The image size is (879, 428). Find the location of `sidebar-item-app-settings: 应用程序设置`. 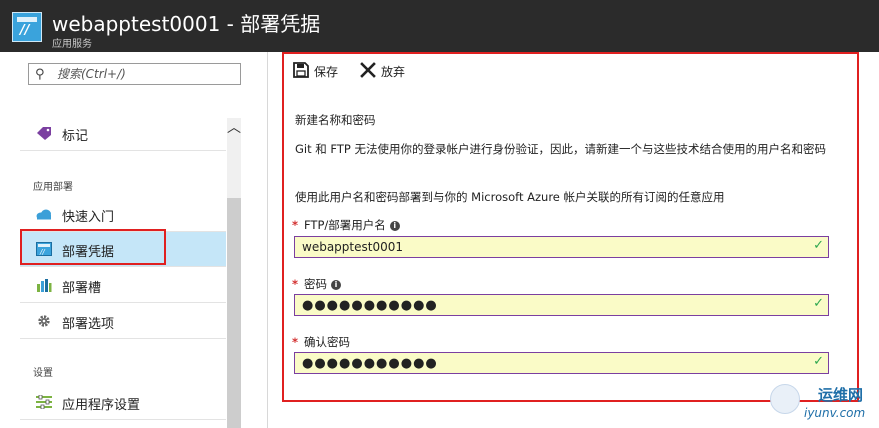

sidebar-item-app-settings: 应用程序设置 is located at coordinates (123, 402).